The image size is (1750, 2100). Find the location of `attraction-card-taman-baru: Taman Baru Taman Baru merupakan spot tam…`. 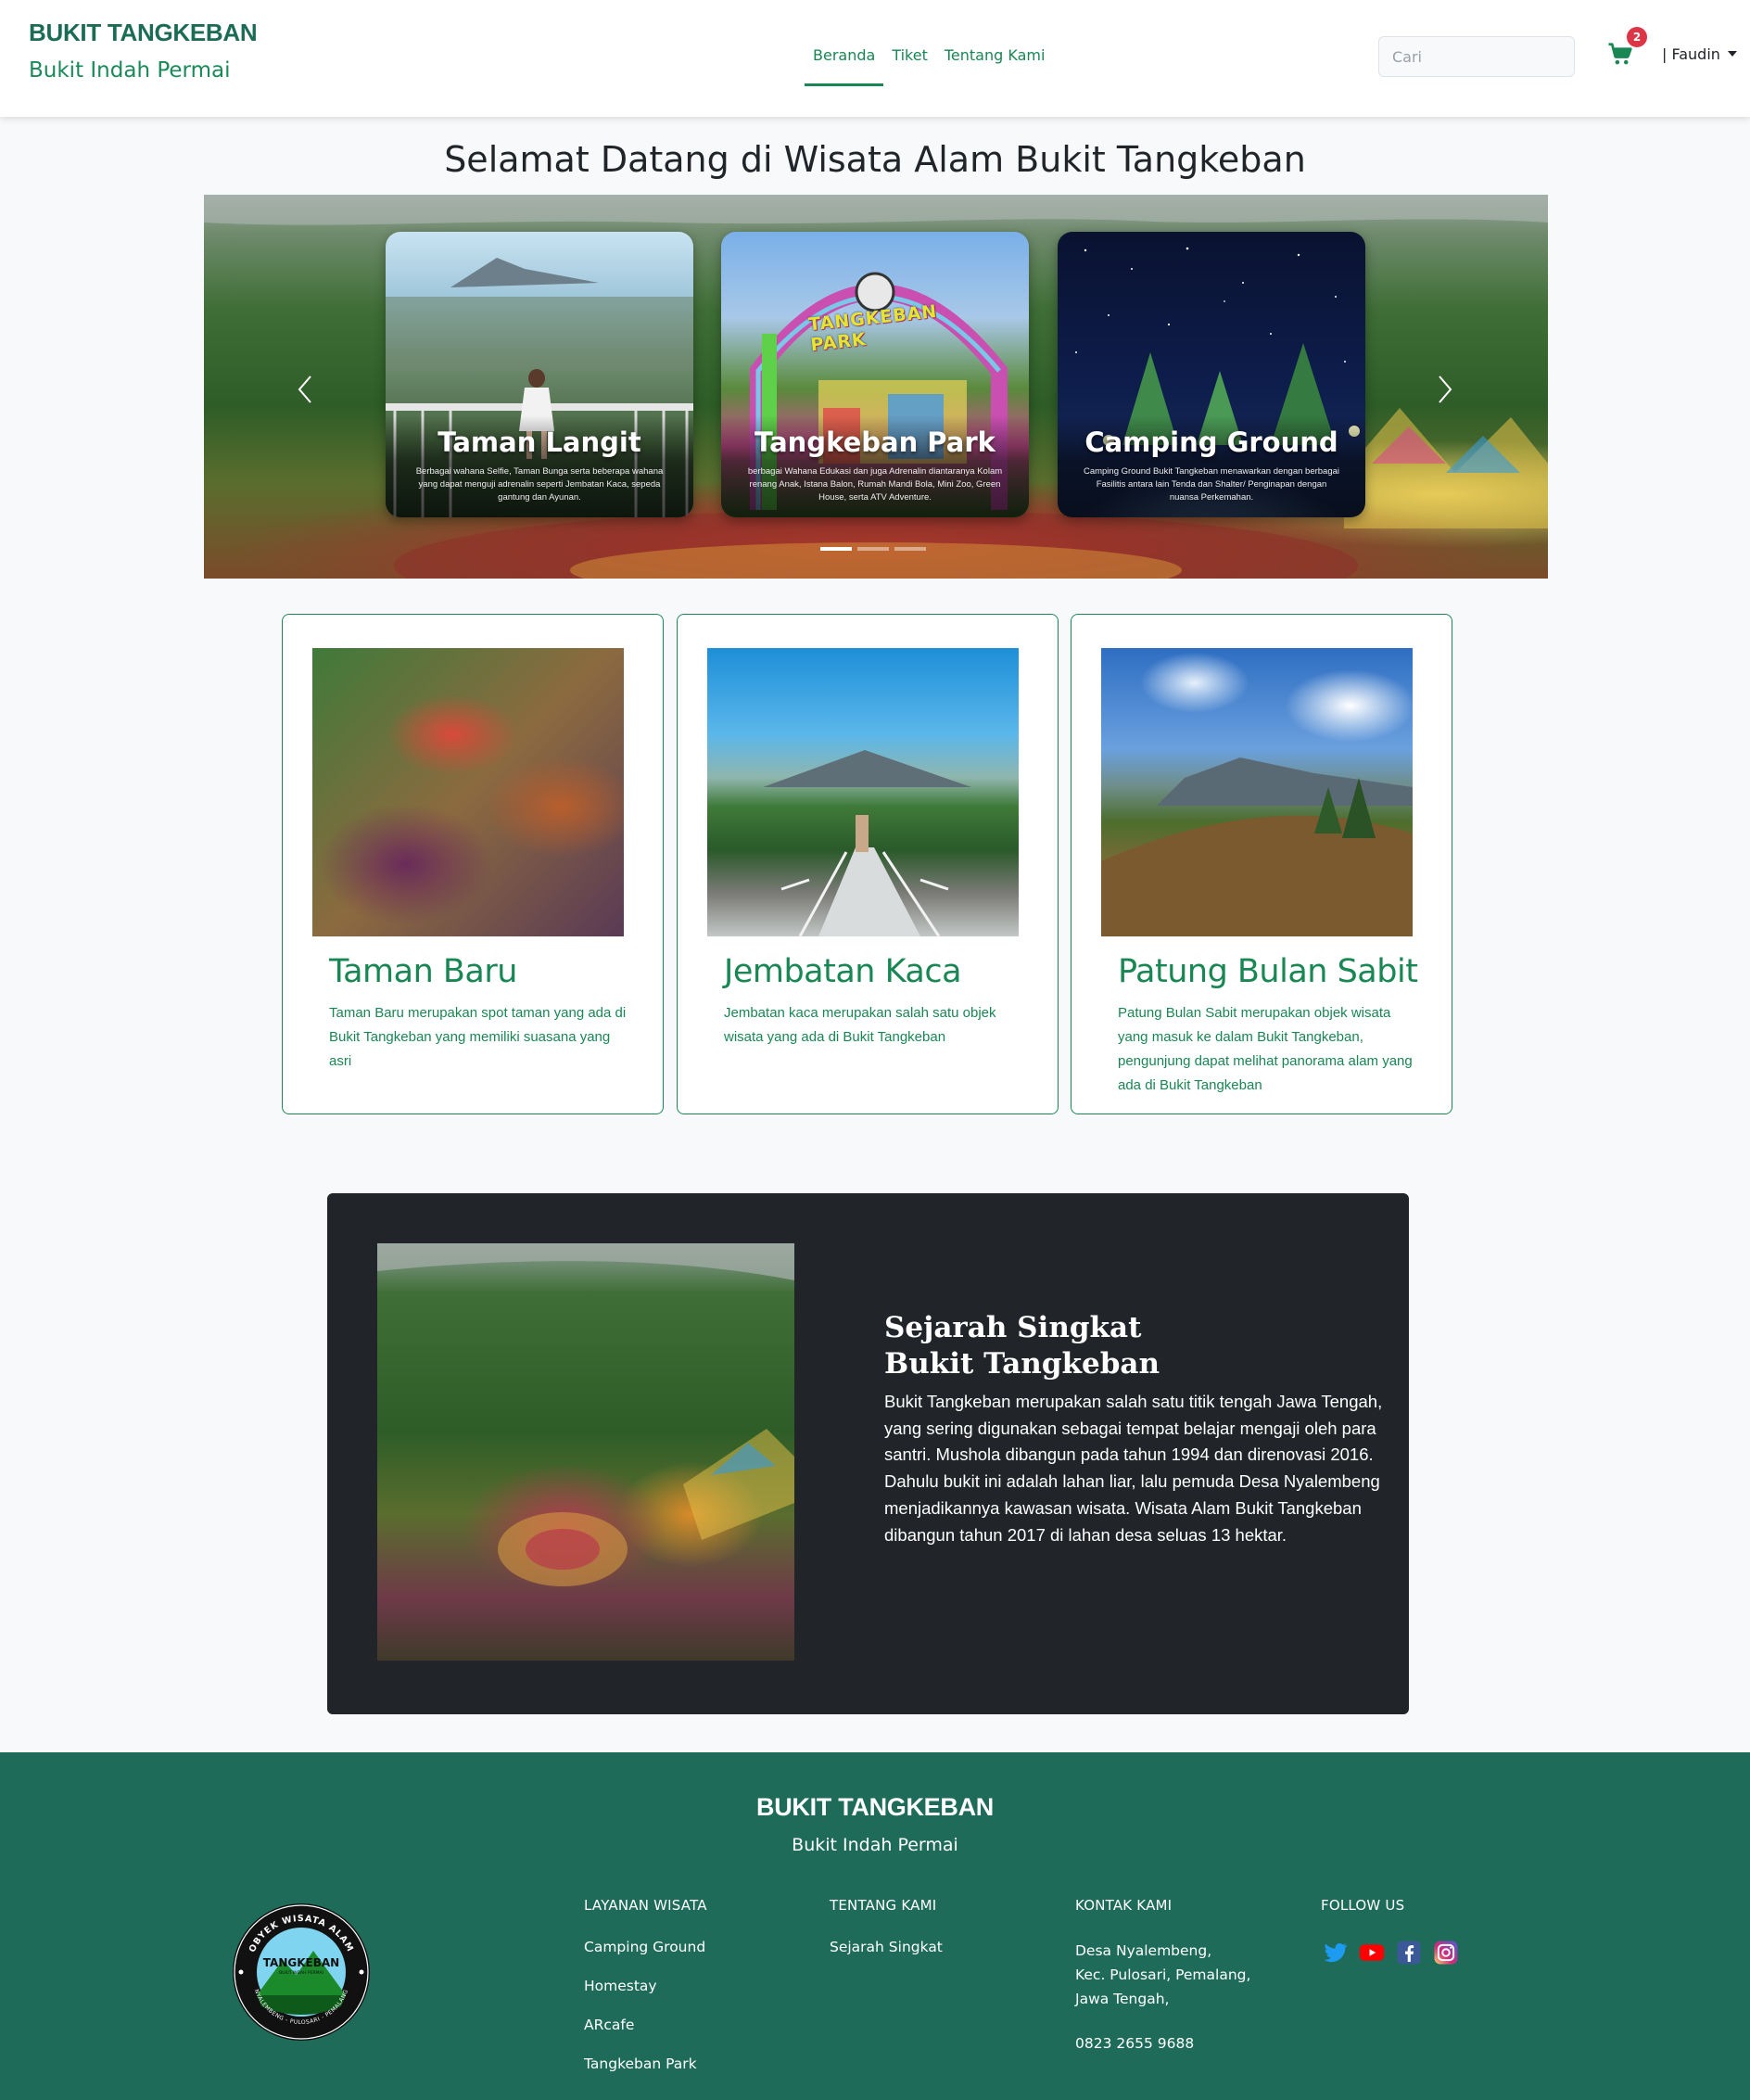

attraction-card-taman-baru: Taman Baru Taman Baru merupakan spot tam… is located at coordinates (473, 864).